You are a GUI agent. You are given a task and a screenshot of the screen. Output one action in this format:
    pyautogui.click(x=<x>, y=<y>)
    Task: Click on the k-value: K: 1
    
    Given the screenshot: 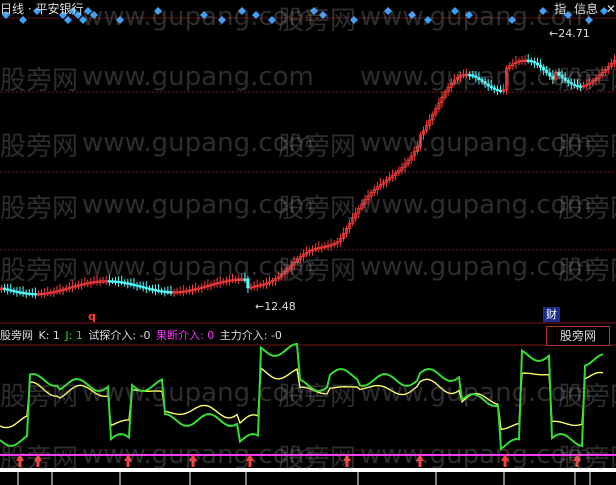 What is the action you would take?
    pyautogui.click(x=49, y=335)
    